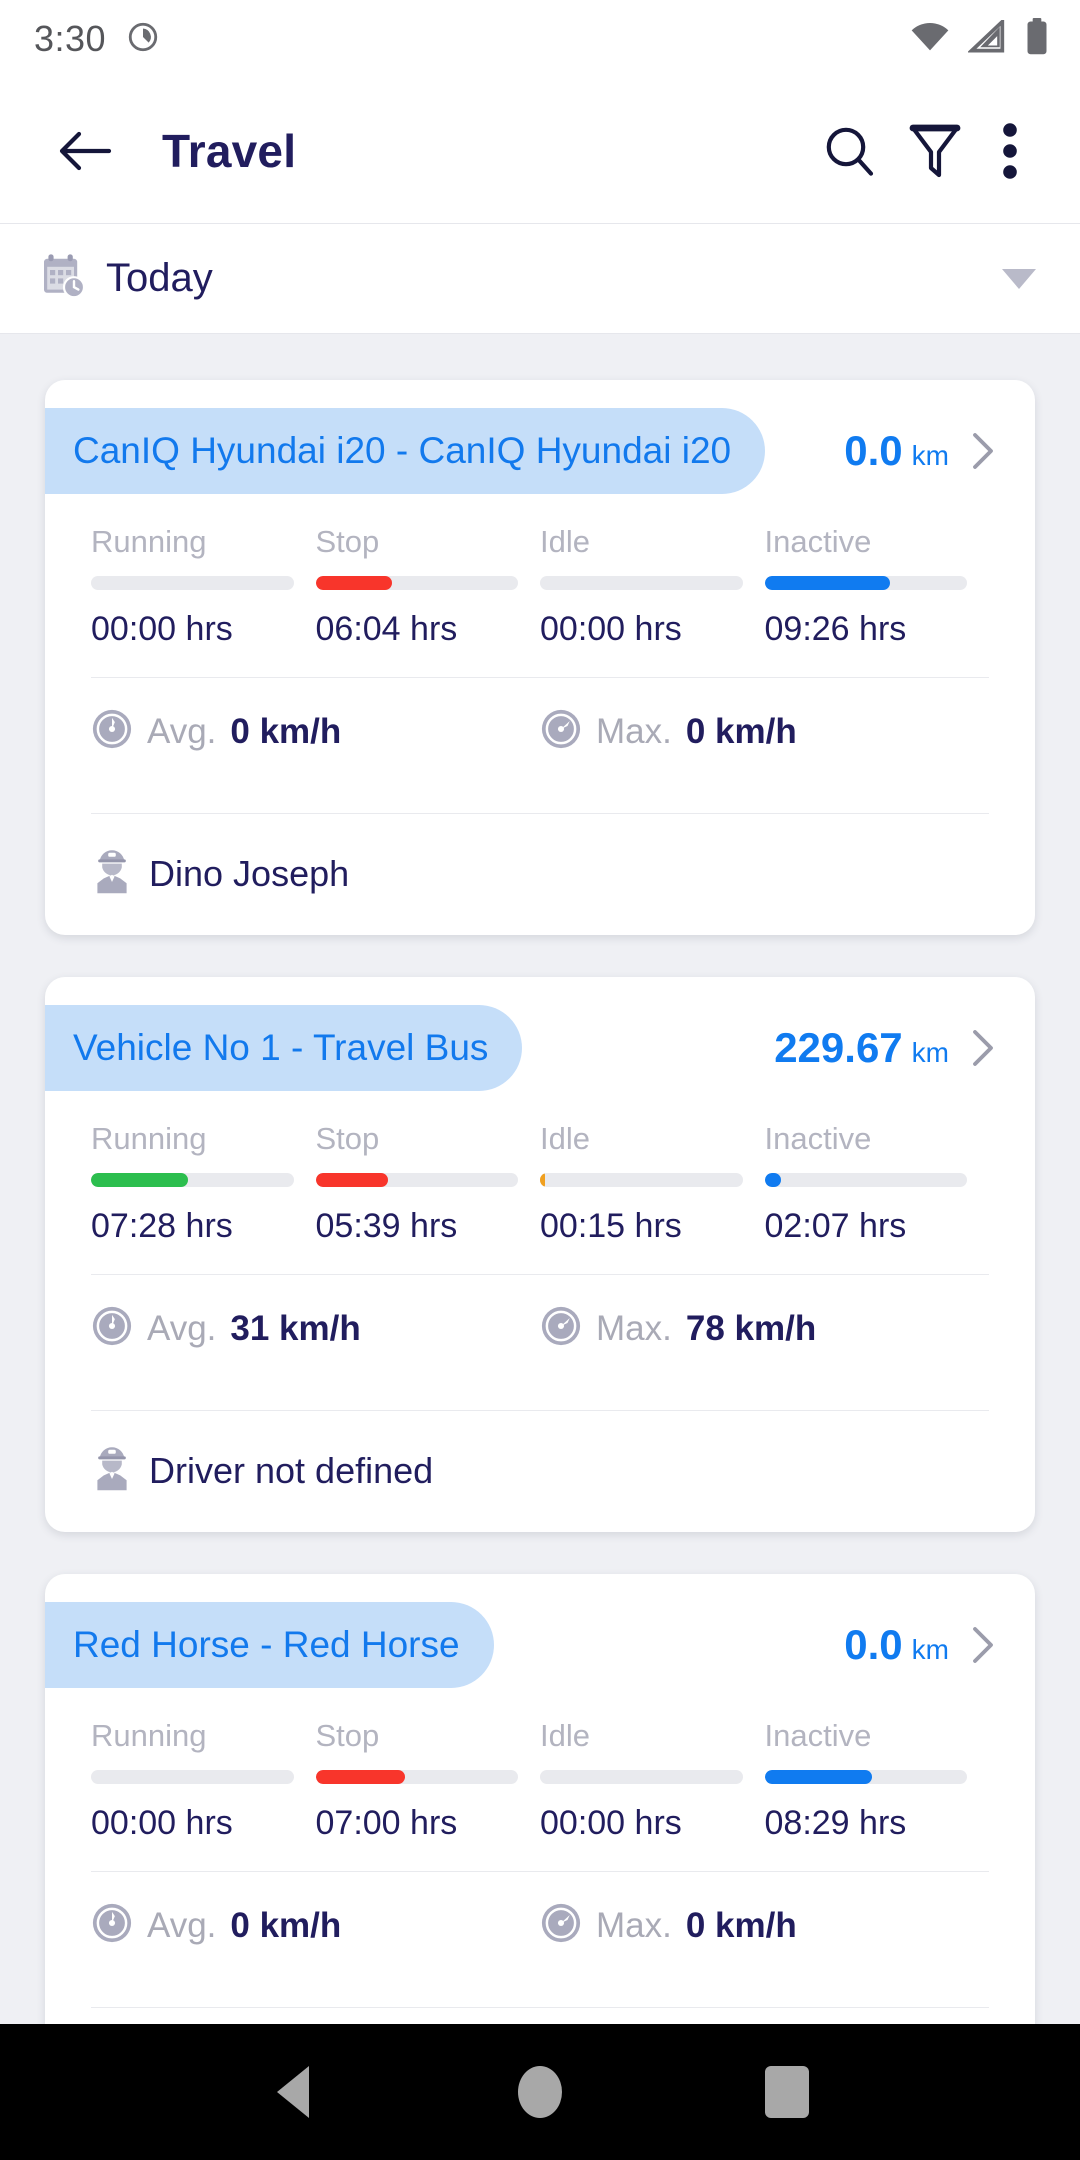 This screenshot has width=1080, height=2160. What do you see at coordinates (70, 38) in the screenshot?
I see `status-bar-clock: 3:30` at bounding box center [70, 38].